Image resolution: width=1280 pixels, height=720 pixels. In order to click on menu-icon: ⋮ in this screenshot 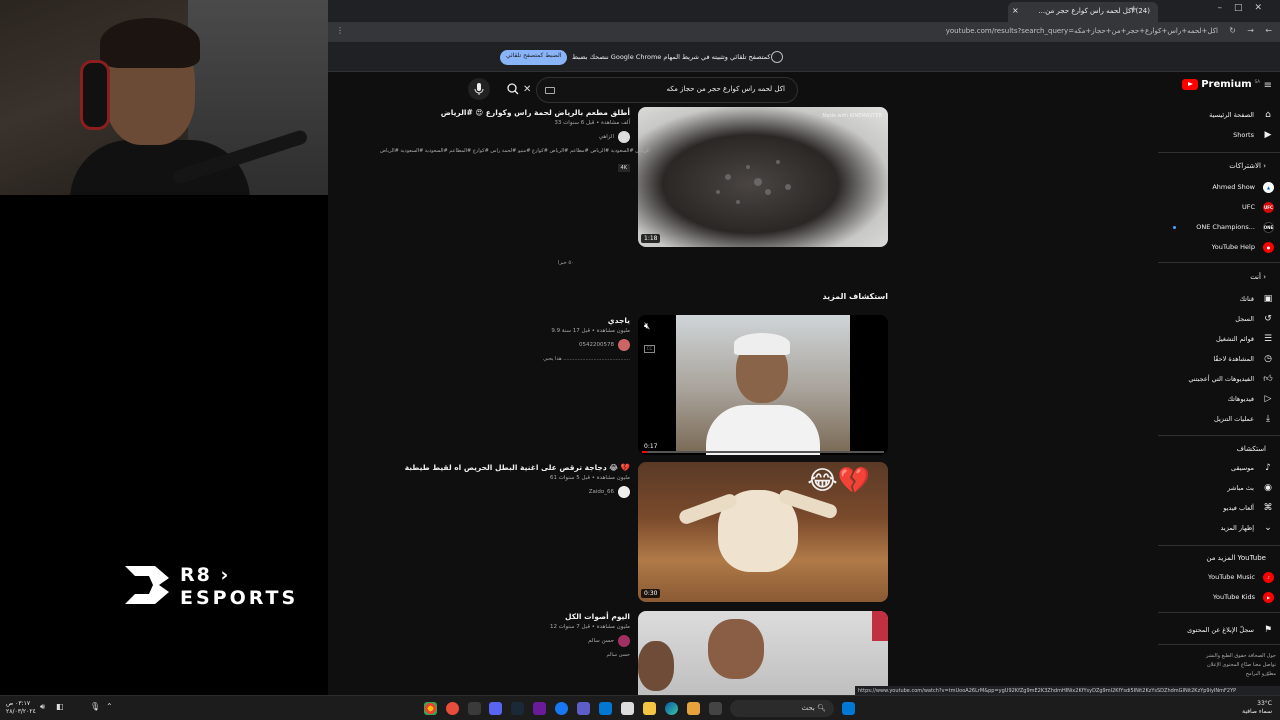, I will do `click(340, 30)`.